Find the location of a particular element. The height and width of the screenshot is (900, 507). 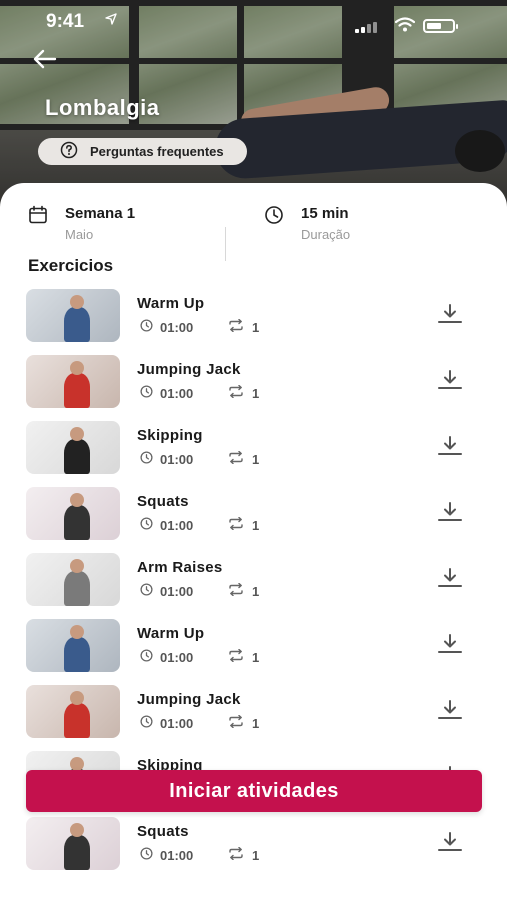

faq-button-label: Perguntas frequentes is located at coordinates (157, 151).